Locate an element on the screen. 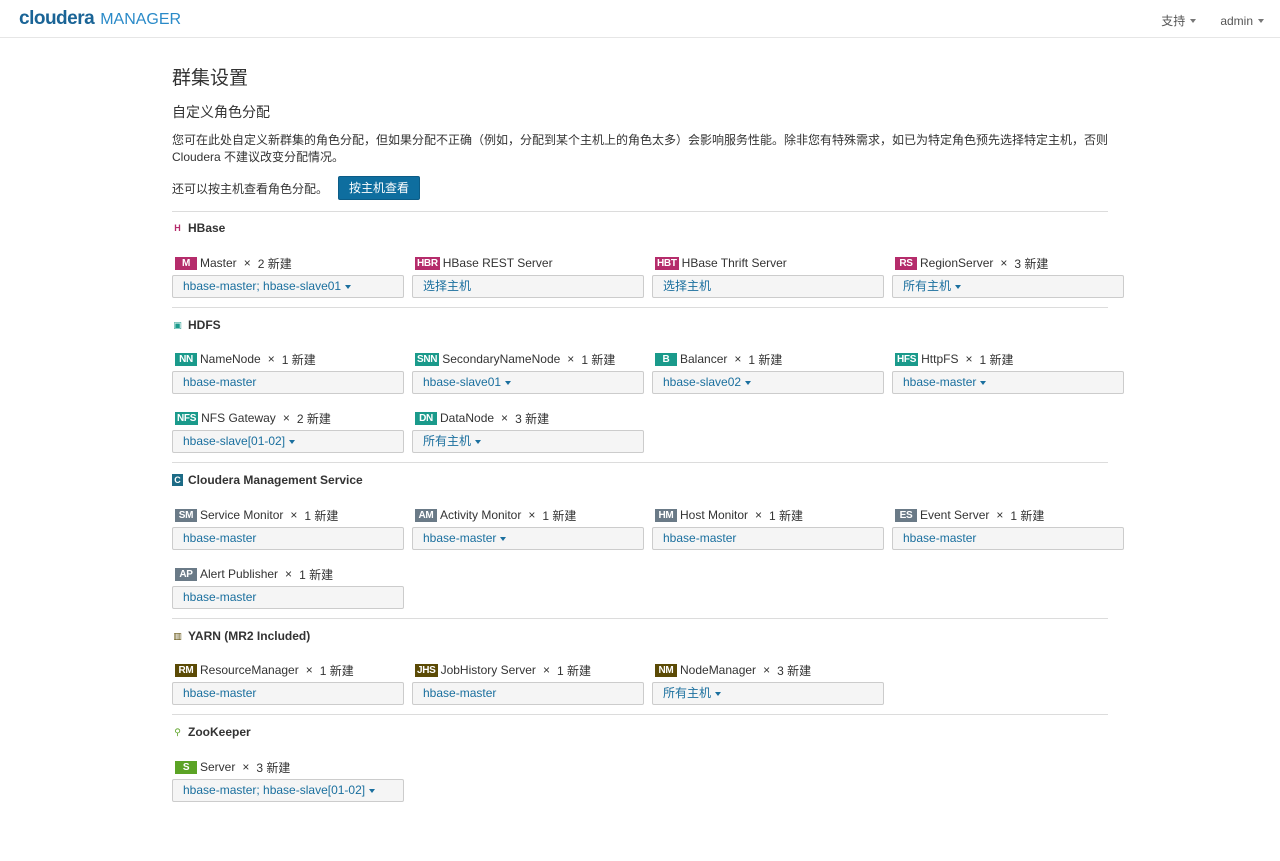  role-badge: NN is located at coordinates (186, 359).